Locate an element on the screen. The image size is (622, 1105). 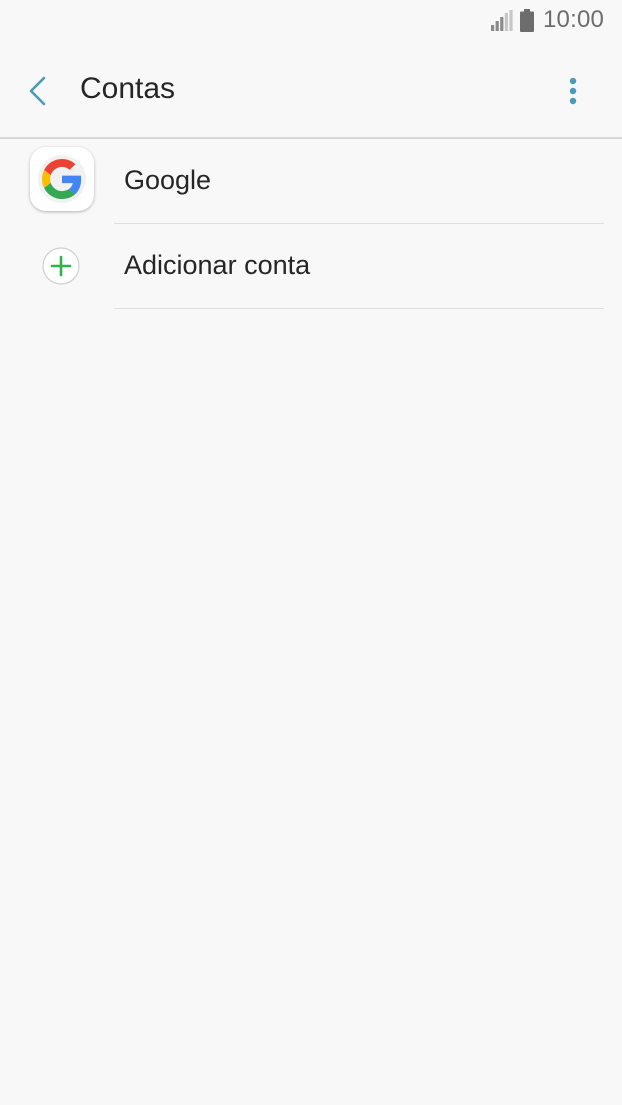
divider is located at coordinates (359, 308).